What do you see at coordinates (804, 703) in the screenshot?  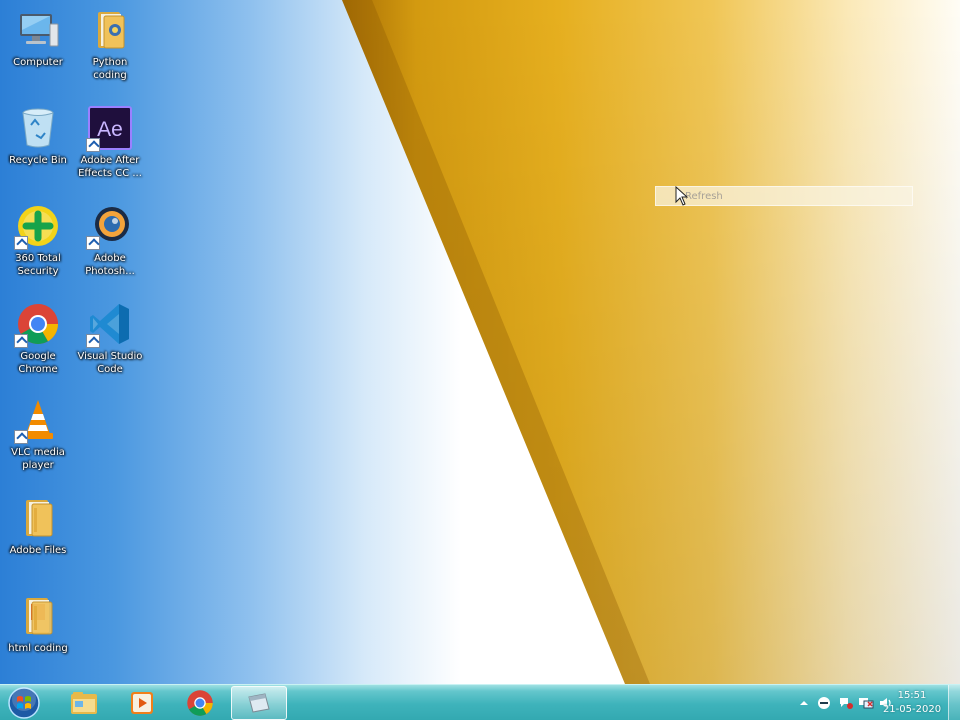 I see `show-hidden-icons-icon` at bounding box center [804, 703].